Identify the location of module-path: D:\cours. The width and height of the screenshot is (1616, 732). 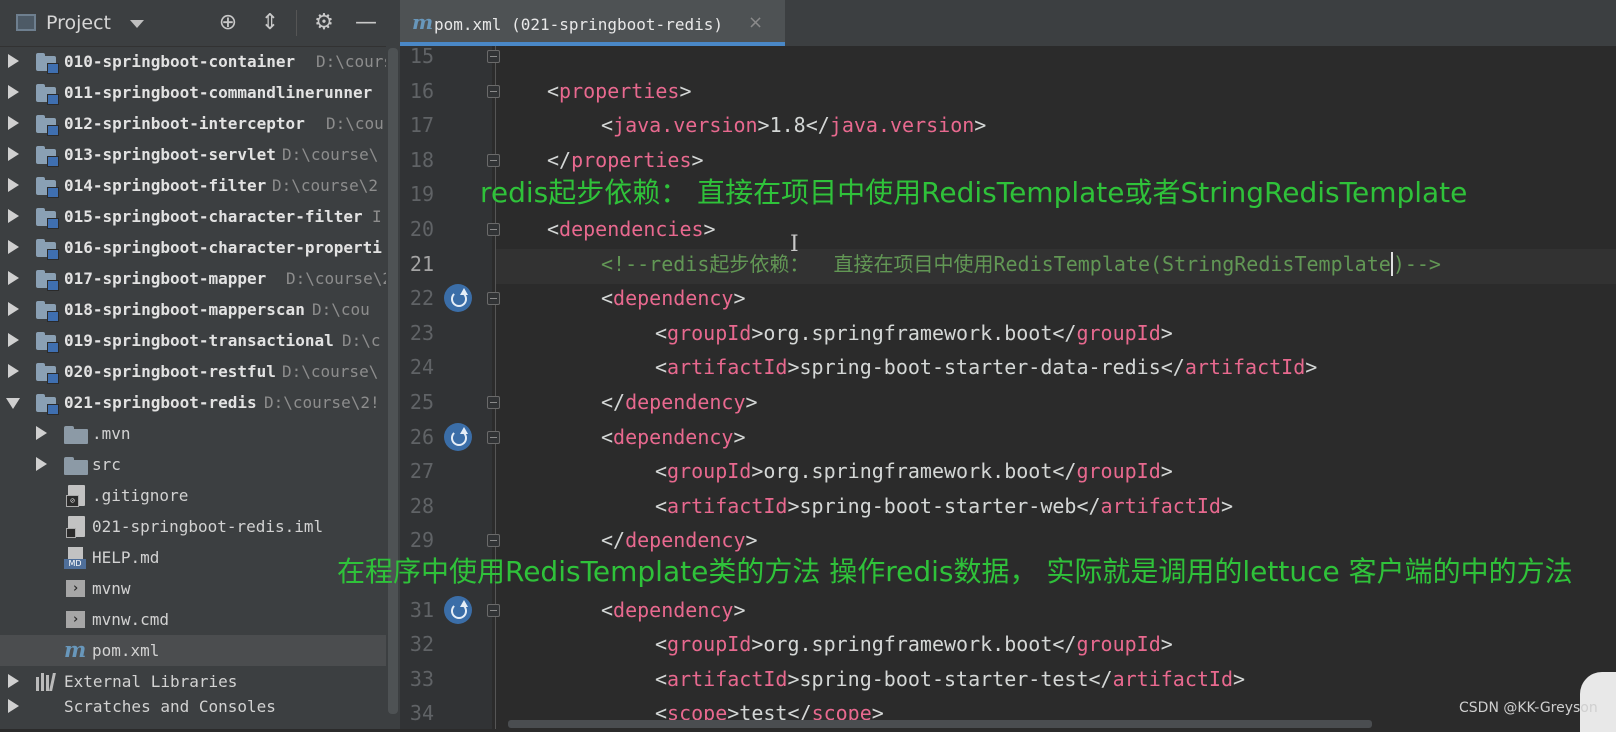
(355, 61).